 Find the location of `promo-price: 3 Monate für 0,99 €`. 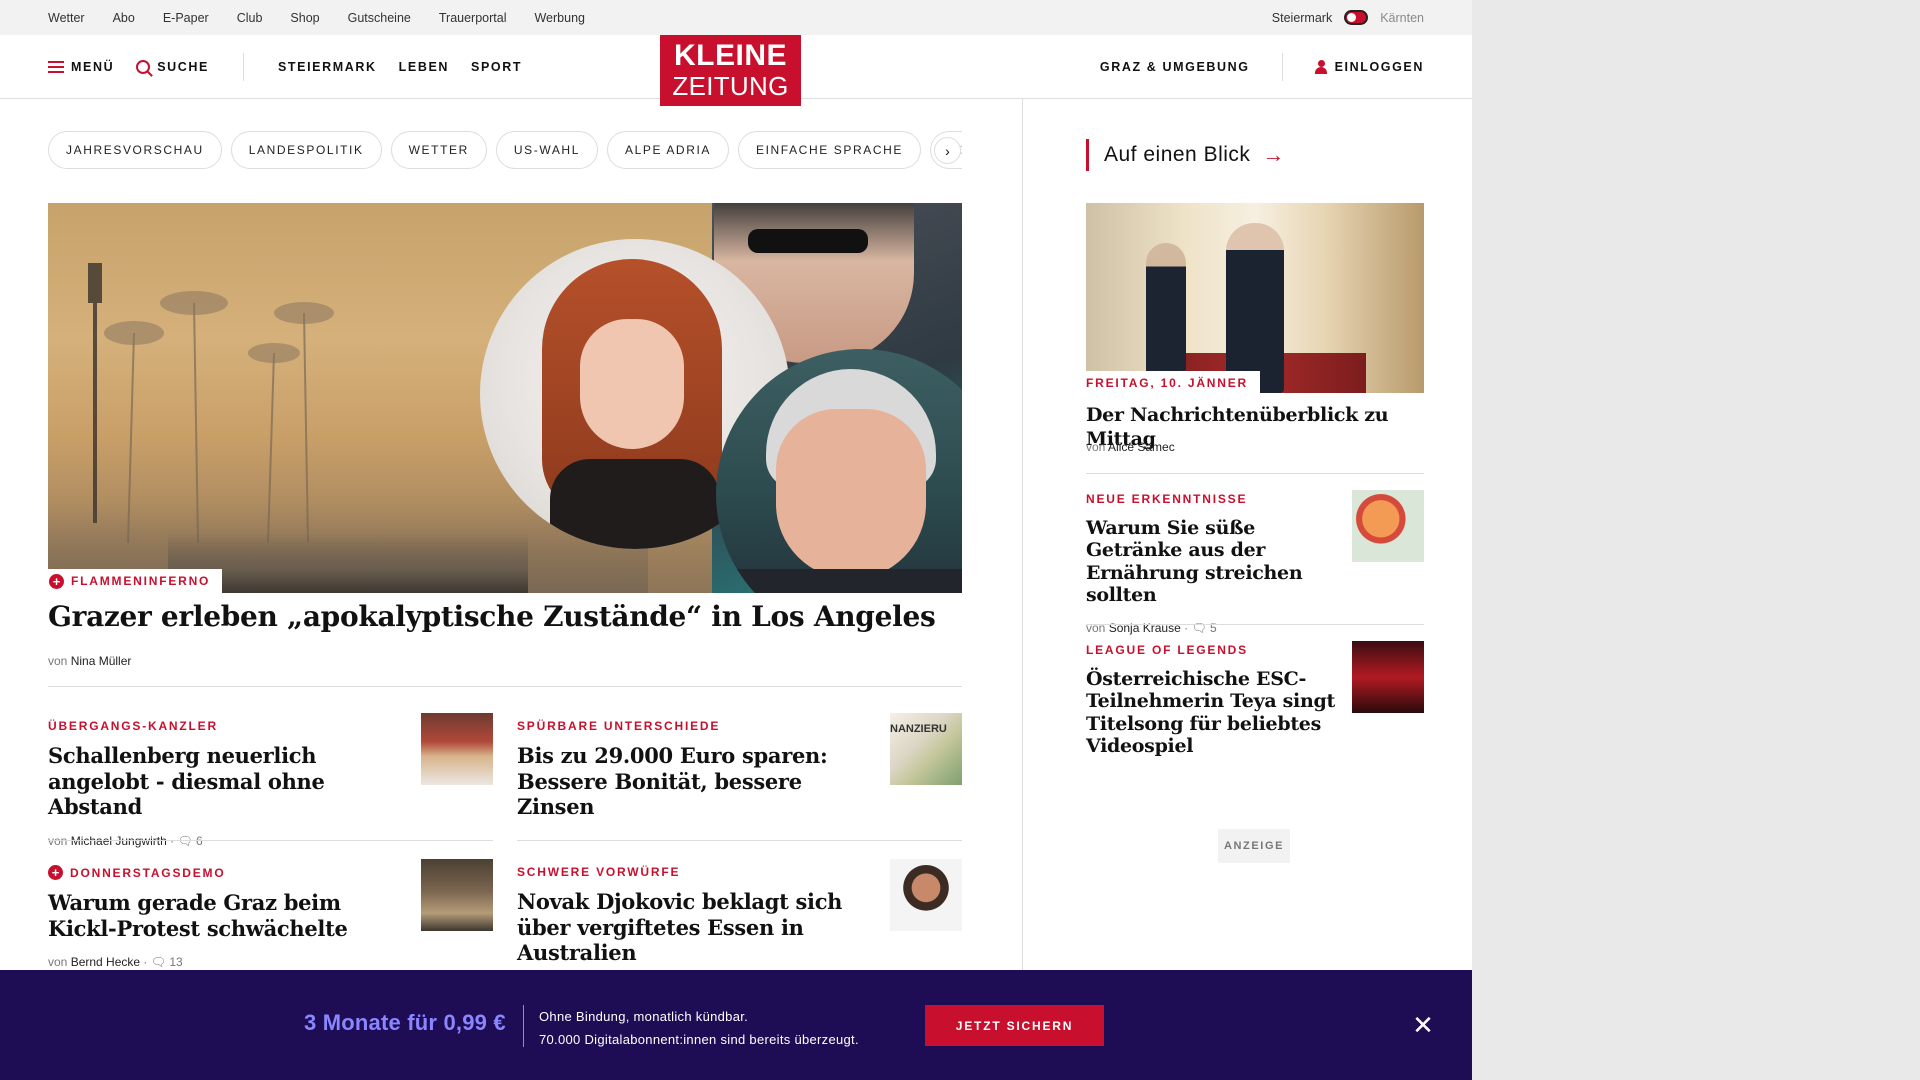

promo-price: 3 Monate für 0,99 € is located at coordinates (405, 1022).